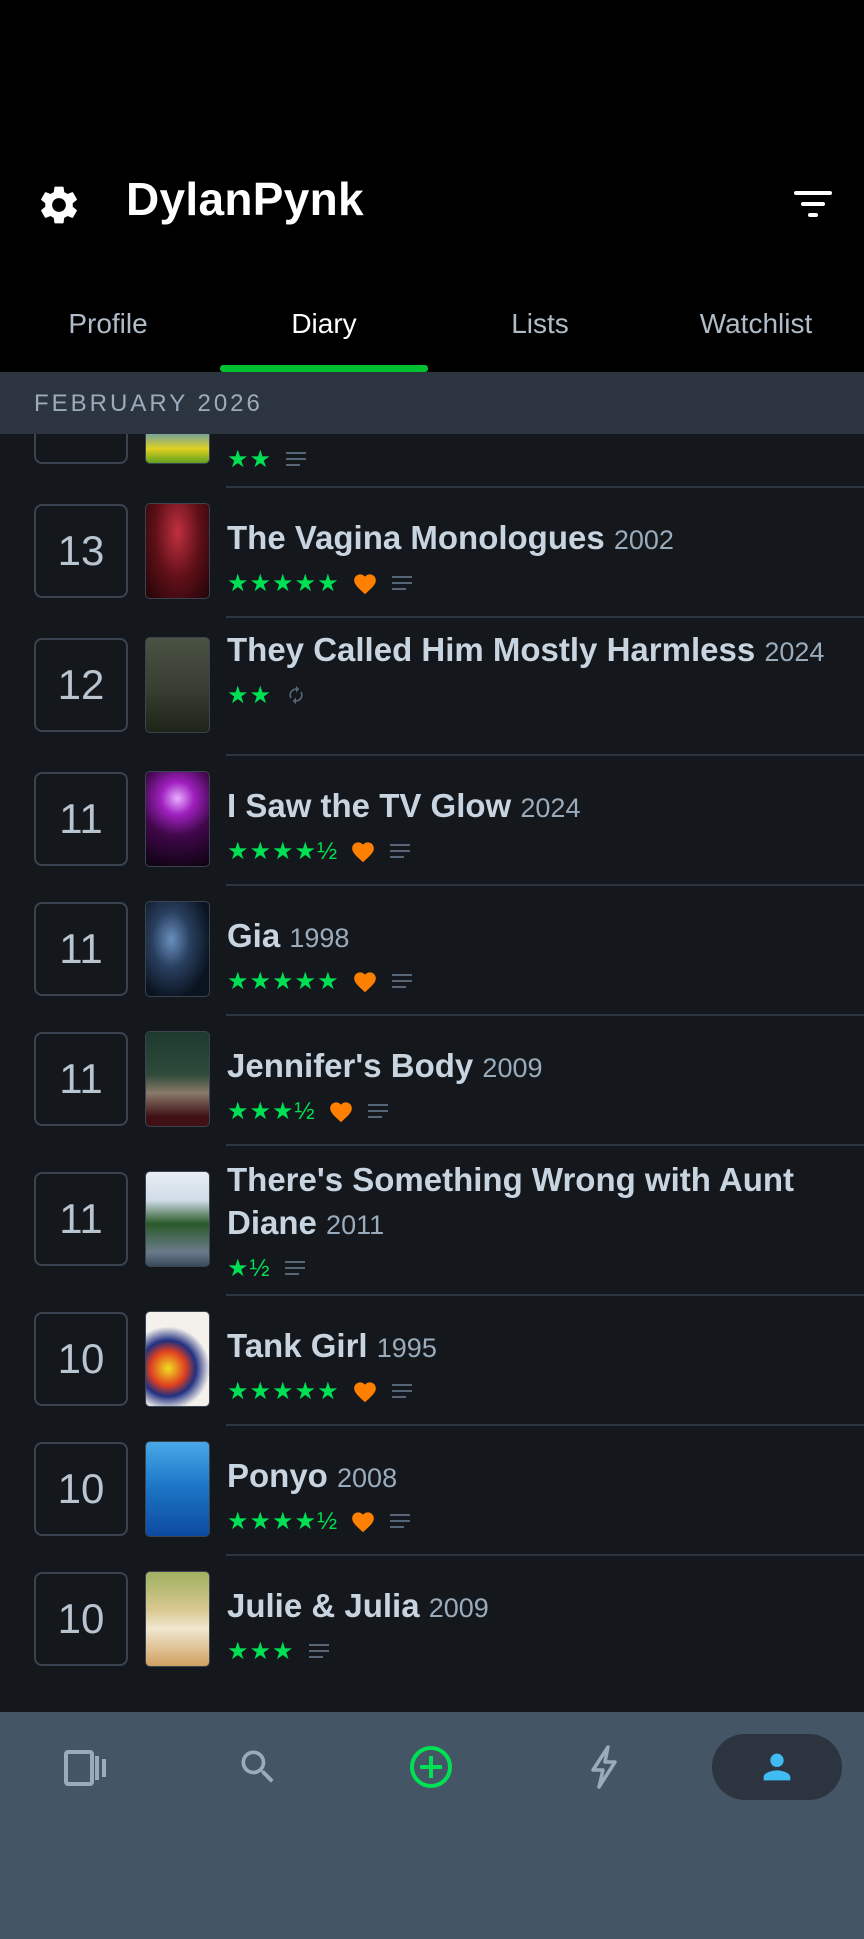 This screenshot has width=864, height=1939. Describe the element at coordinates (406, 1348) in the screenshot. I see `film-year: 1995` at that location.